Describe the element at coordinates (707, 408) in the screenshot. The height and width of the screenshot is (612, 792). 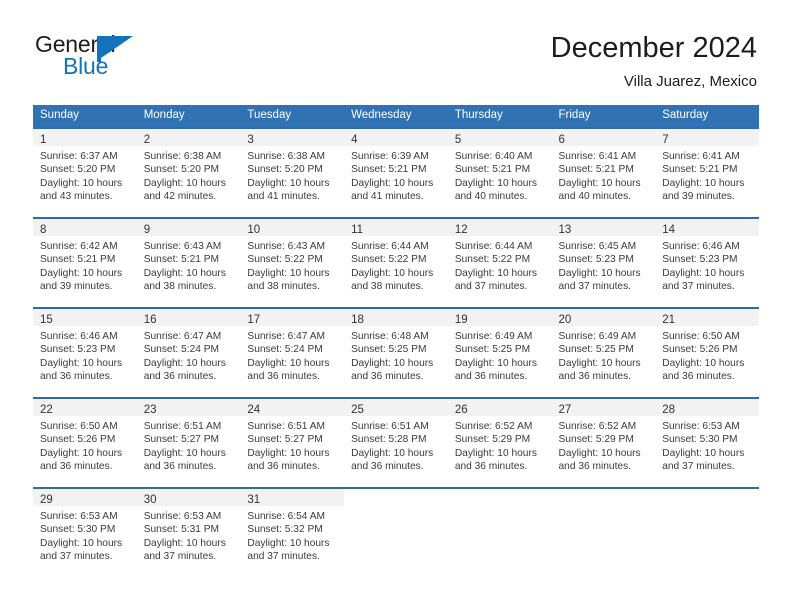
I see `day-number-band: 28` at that location.